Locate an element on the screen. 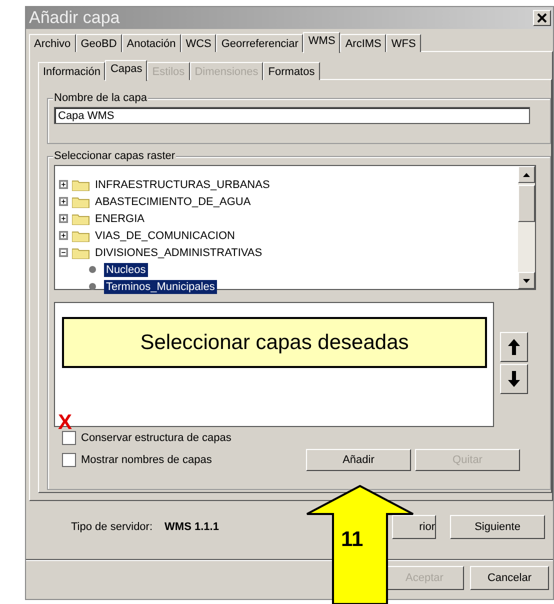  checkbox-label: Conservar estructura de capas is located at coordinates (156, 438).